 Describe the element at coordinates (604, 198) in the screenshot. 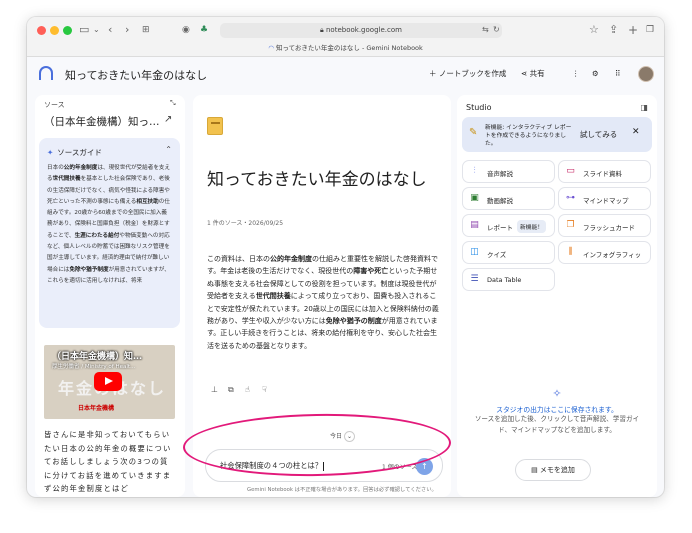

I see `tile-mind-map: ⊶ マインドマップ` at that location.